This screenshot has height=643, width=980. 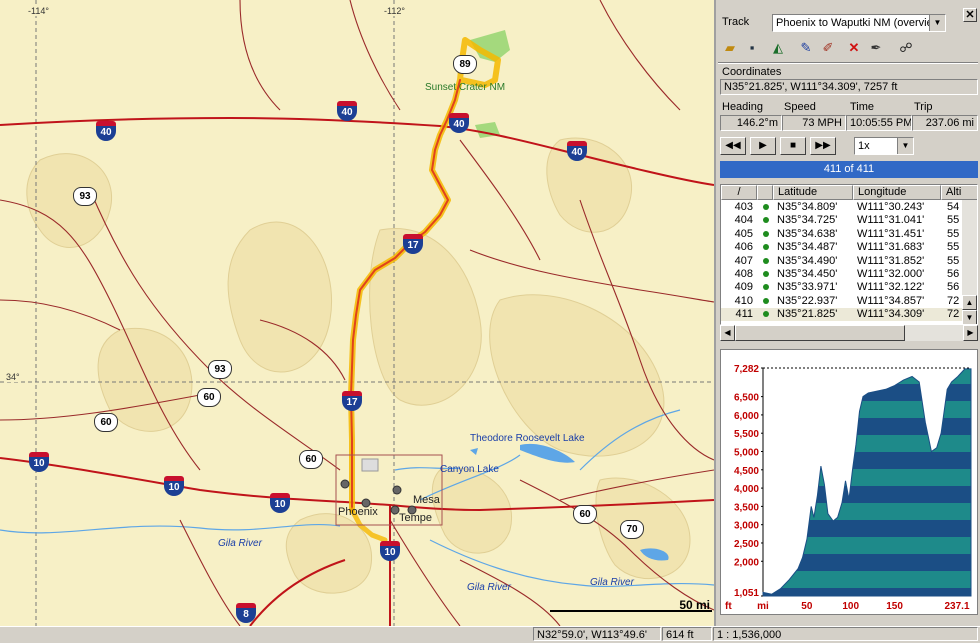 What do you see at coordinates (842, 274) in the screenshot?
I see `table-row: 408 N35°34.450' W111°32.000' 56` at bounding box center [842, 274].